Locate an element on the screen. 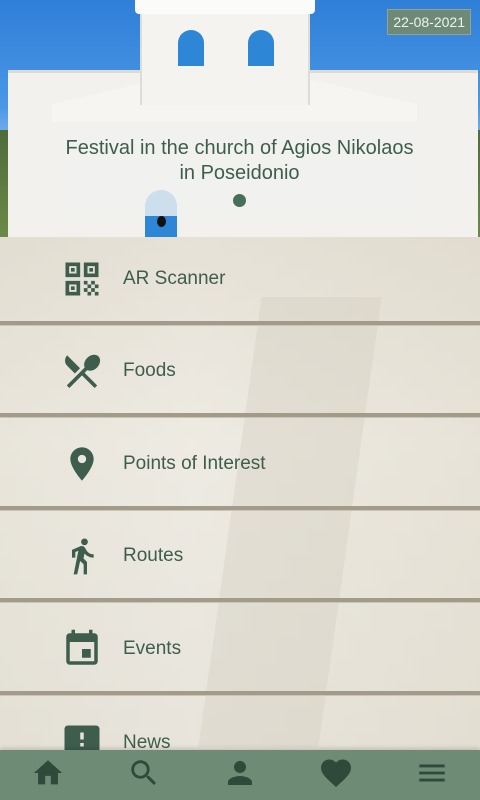 Image resolution: width=480 pixels, height=800 pixels. nav-search-button is located at coordinates (144, 775).